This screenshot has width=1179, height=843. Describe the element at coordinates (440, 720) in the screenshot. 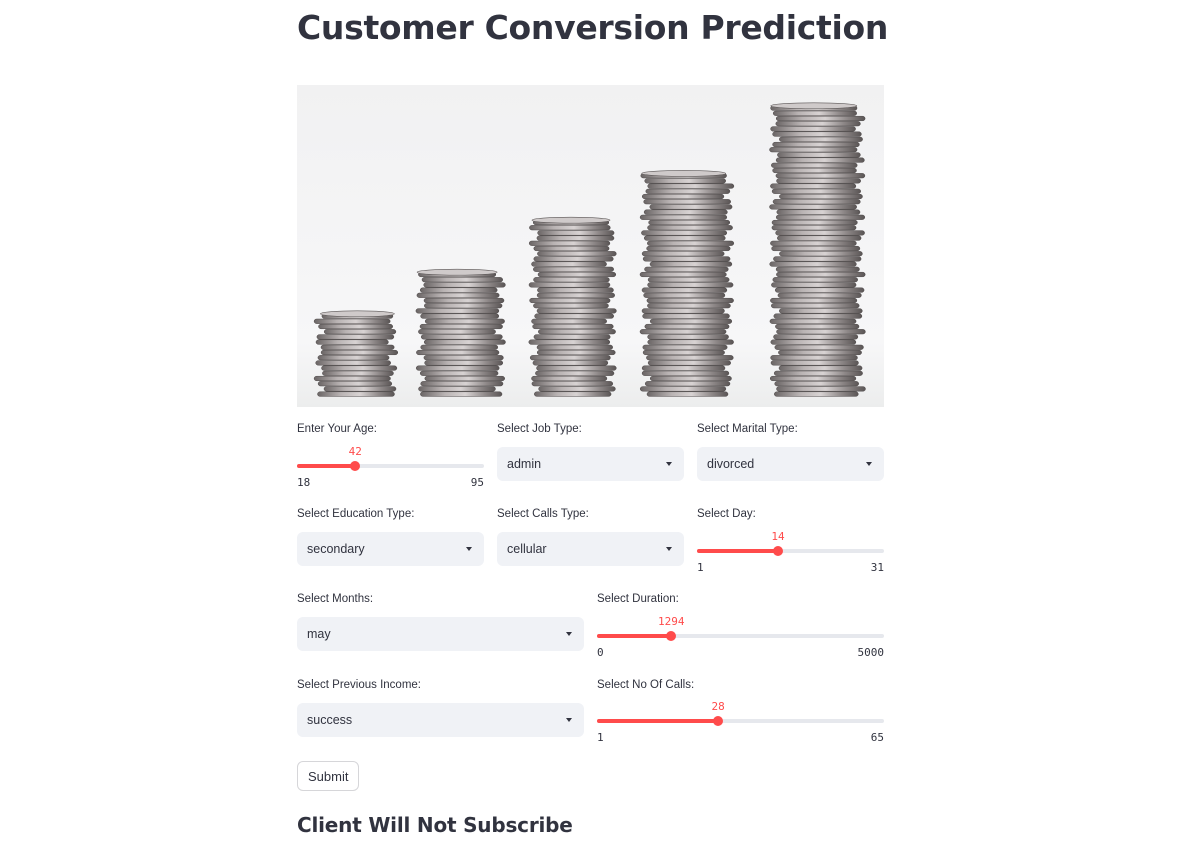

I see `previous-income-select: success` at that location.